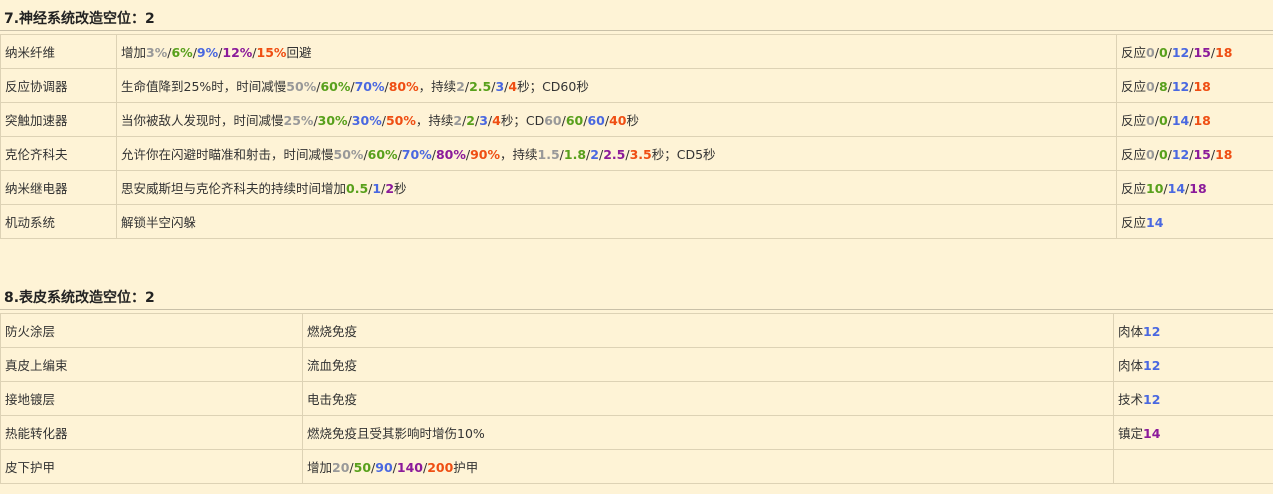  I want to click on mod-name: 热能转化器, so click(152, 433).